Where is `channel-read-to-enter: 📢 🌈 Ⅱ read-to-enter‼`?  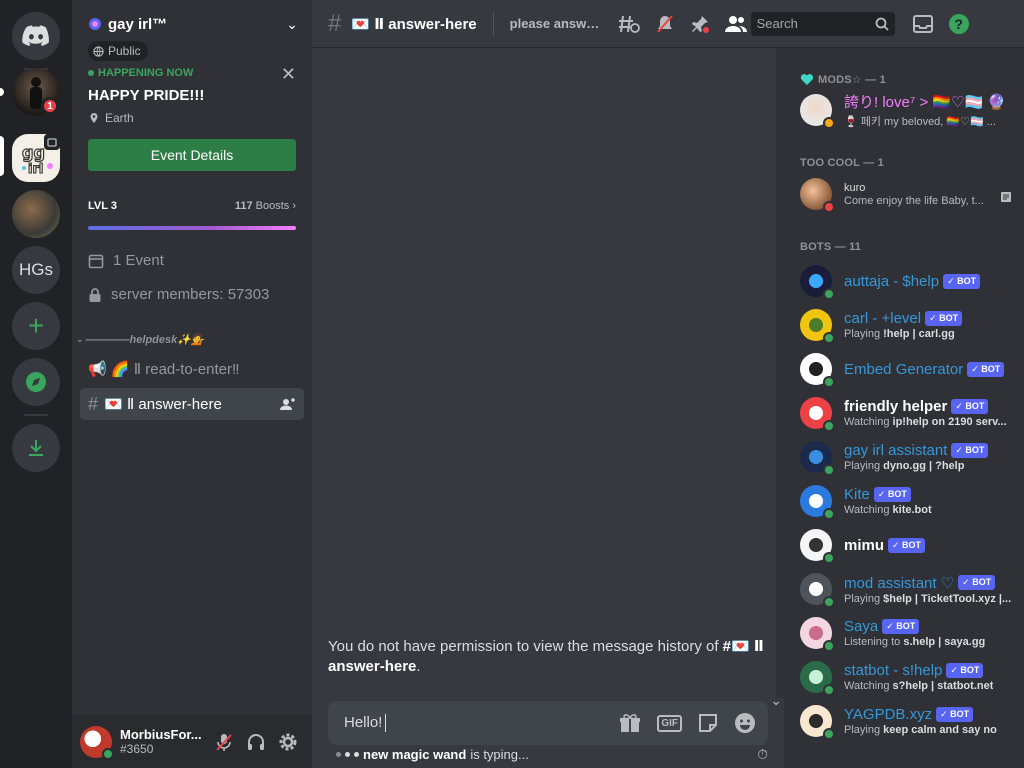 channel-read-to-enter: 📢 🌈 Ⅱ read-to-enter‼ is located at coordinates (192, 369).